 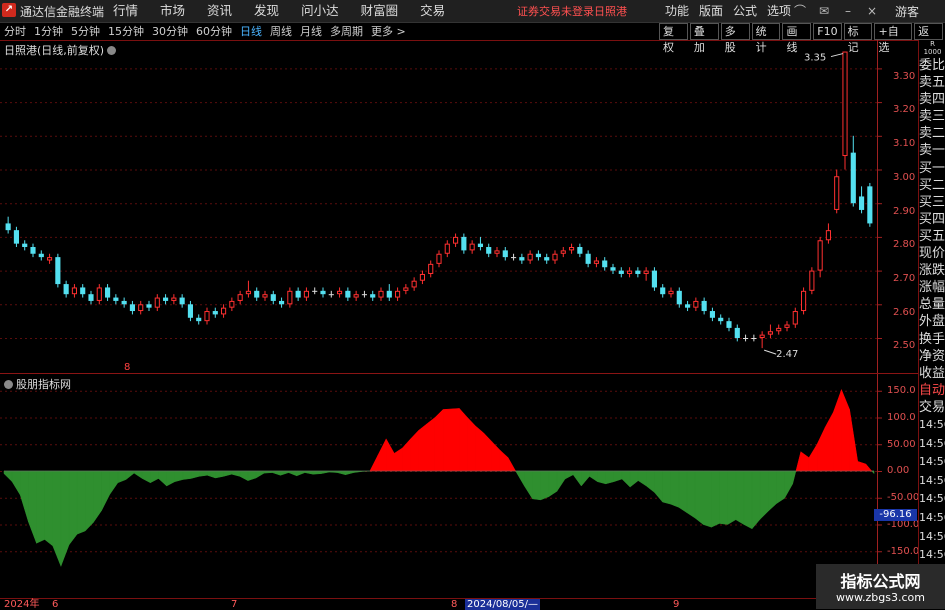 What do you see at coordinates (251, 31) in the screenshot?
I see `tab-daily: 日线` at bounding box center [251, 31].